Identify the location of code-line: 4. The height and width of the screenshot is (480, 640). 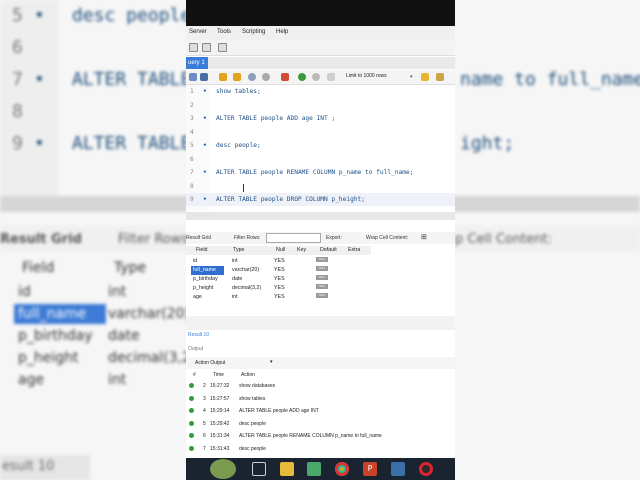
(320, 132).